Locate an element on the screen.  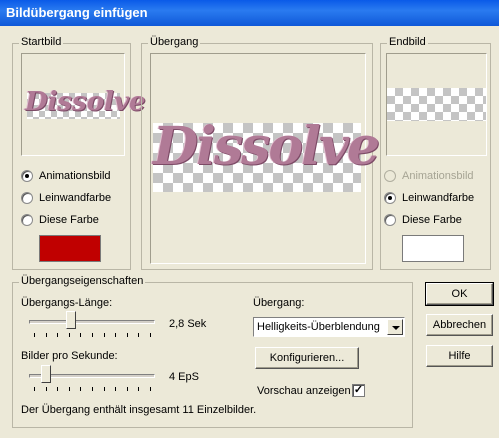
transition-length-slider is located at coordinates (92, 325).